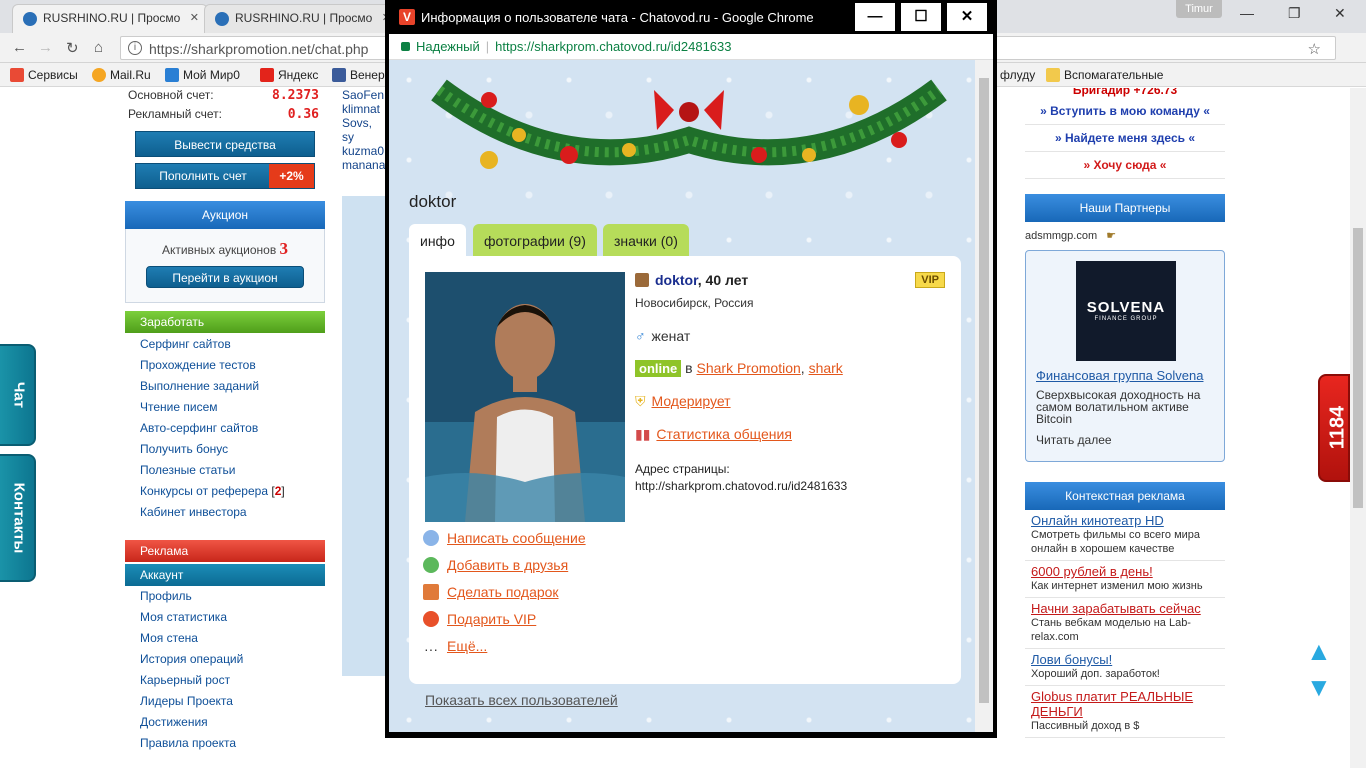 The height and width of the screenshot is (768, 1366). Describe the element at coordinates (921, 17) in the screenshot. I see `popup-maximize-icon: ☐` at that location.